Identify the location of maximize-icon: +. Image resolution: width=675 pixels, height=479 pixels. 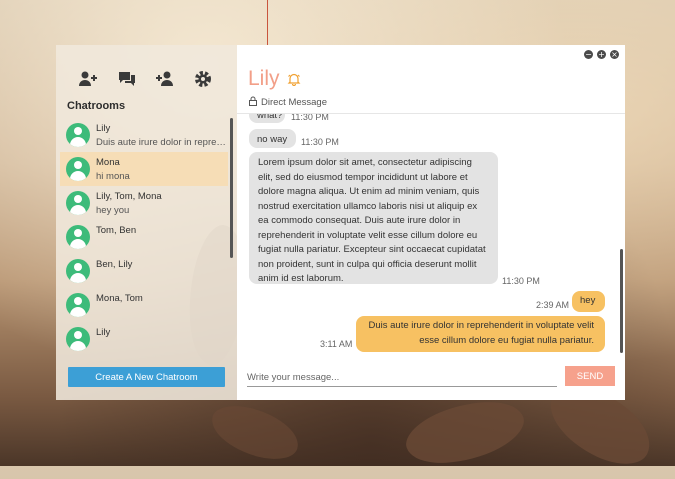
(601, 54).